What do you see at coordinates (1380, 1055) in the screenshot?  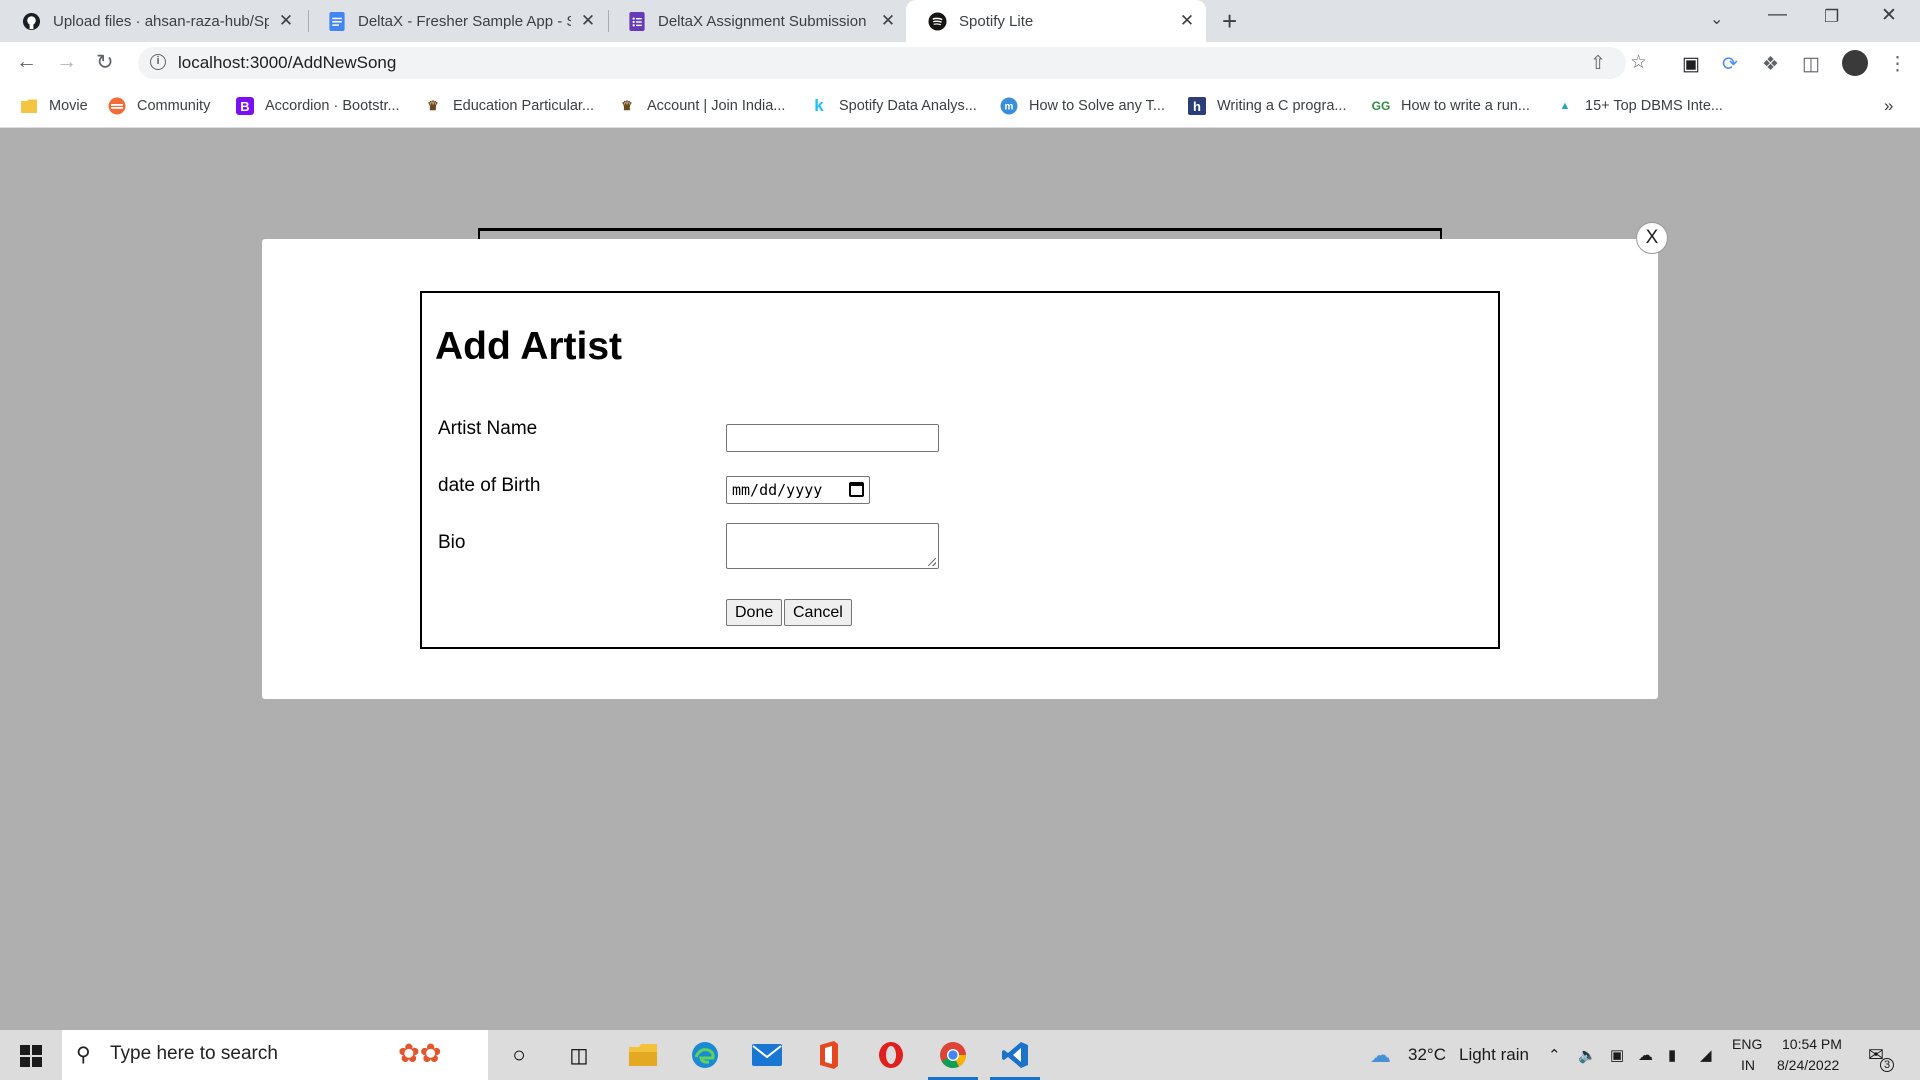 I see `weather-icon: ☁` at bounding box center [1380, 1055].